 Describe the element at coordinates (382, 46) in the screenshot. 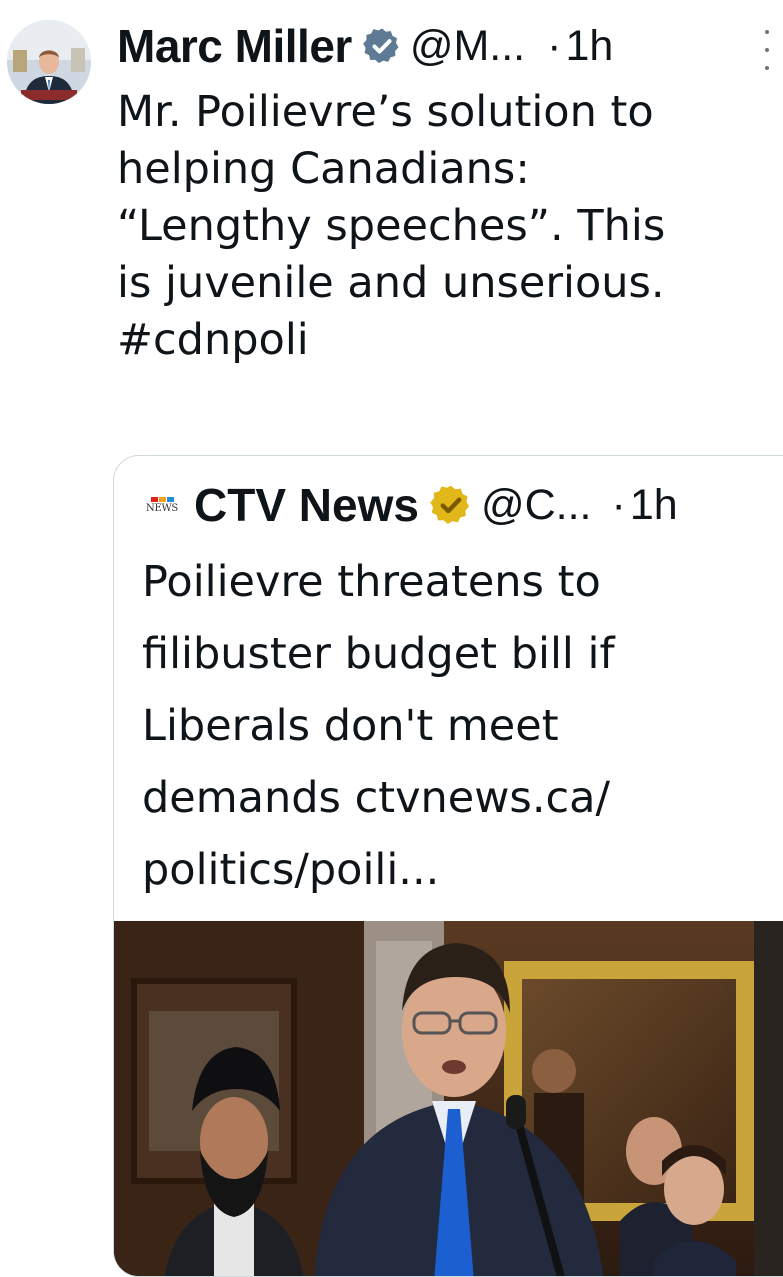

I see `blue-verified-badge-icon` at that location.